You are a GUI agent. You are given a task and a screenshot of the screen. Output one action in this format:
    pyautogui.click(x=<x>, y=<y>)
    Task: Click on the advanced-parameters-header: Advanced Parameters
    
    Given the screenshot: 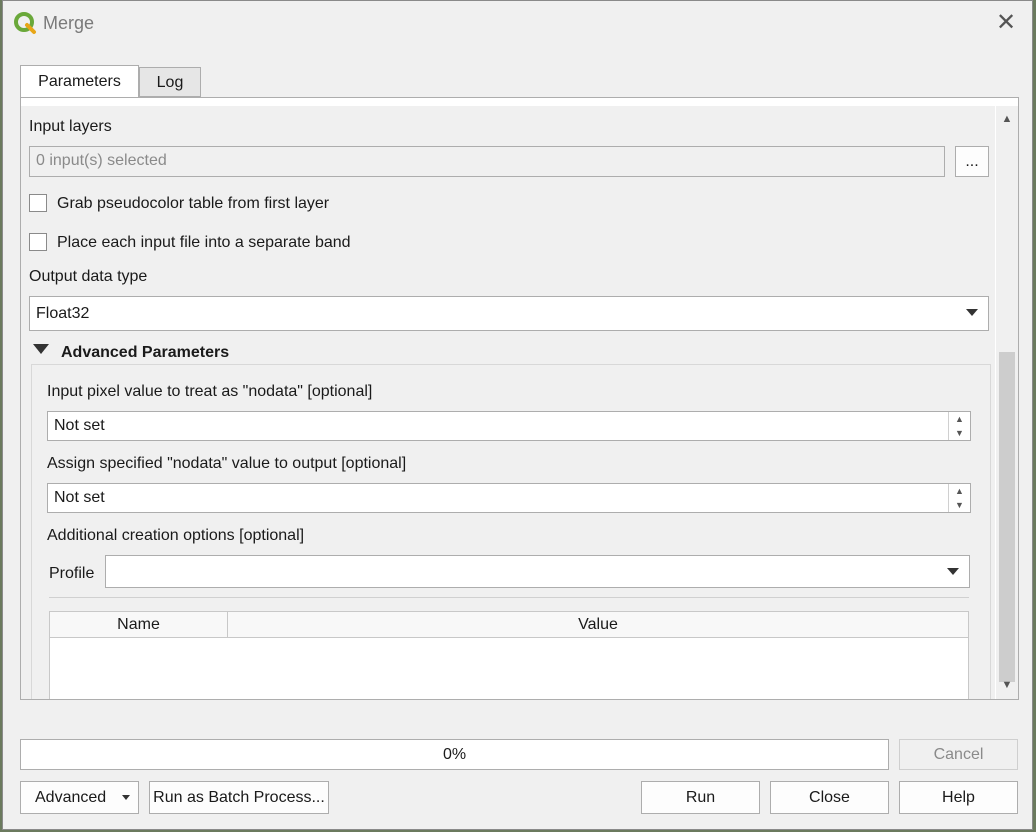 What is the action you would take?
    pyautogui.click(x=145, y=353)
    